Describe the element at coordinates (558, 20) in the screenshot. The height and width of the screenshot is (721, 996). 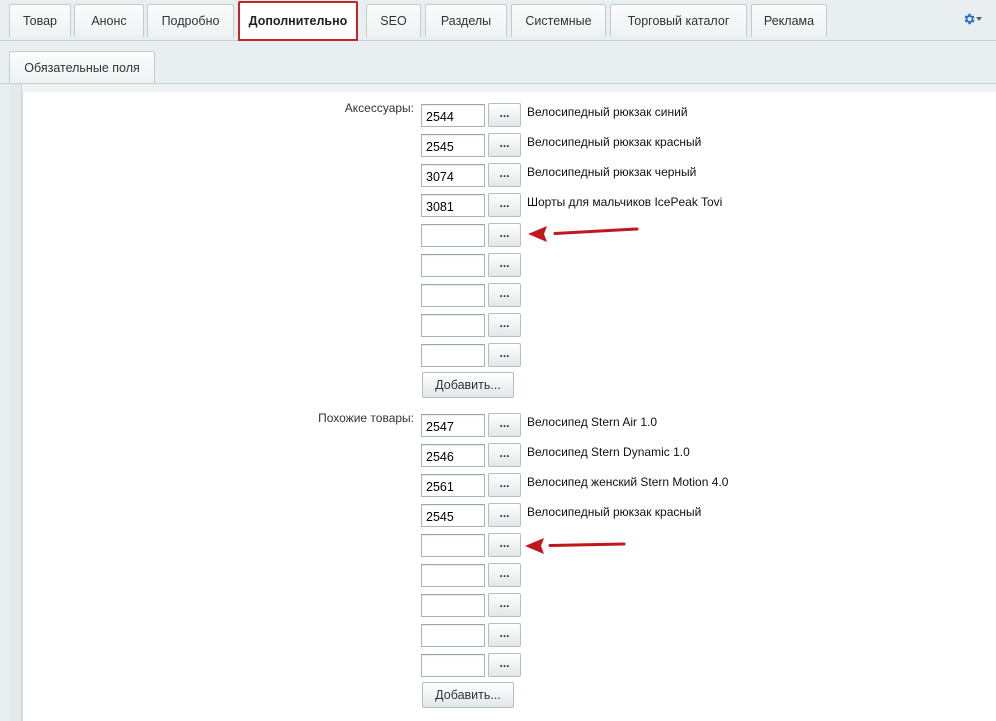
I see `tab-sistemnye: Системные` at that location.